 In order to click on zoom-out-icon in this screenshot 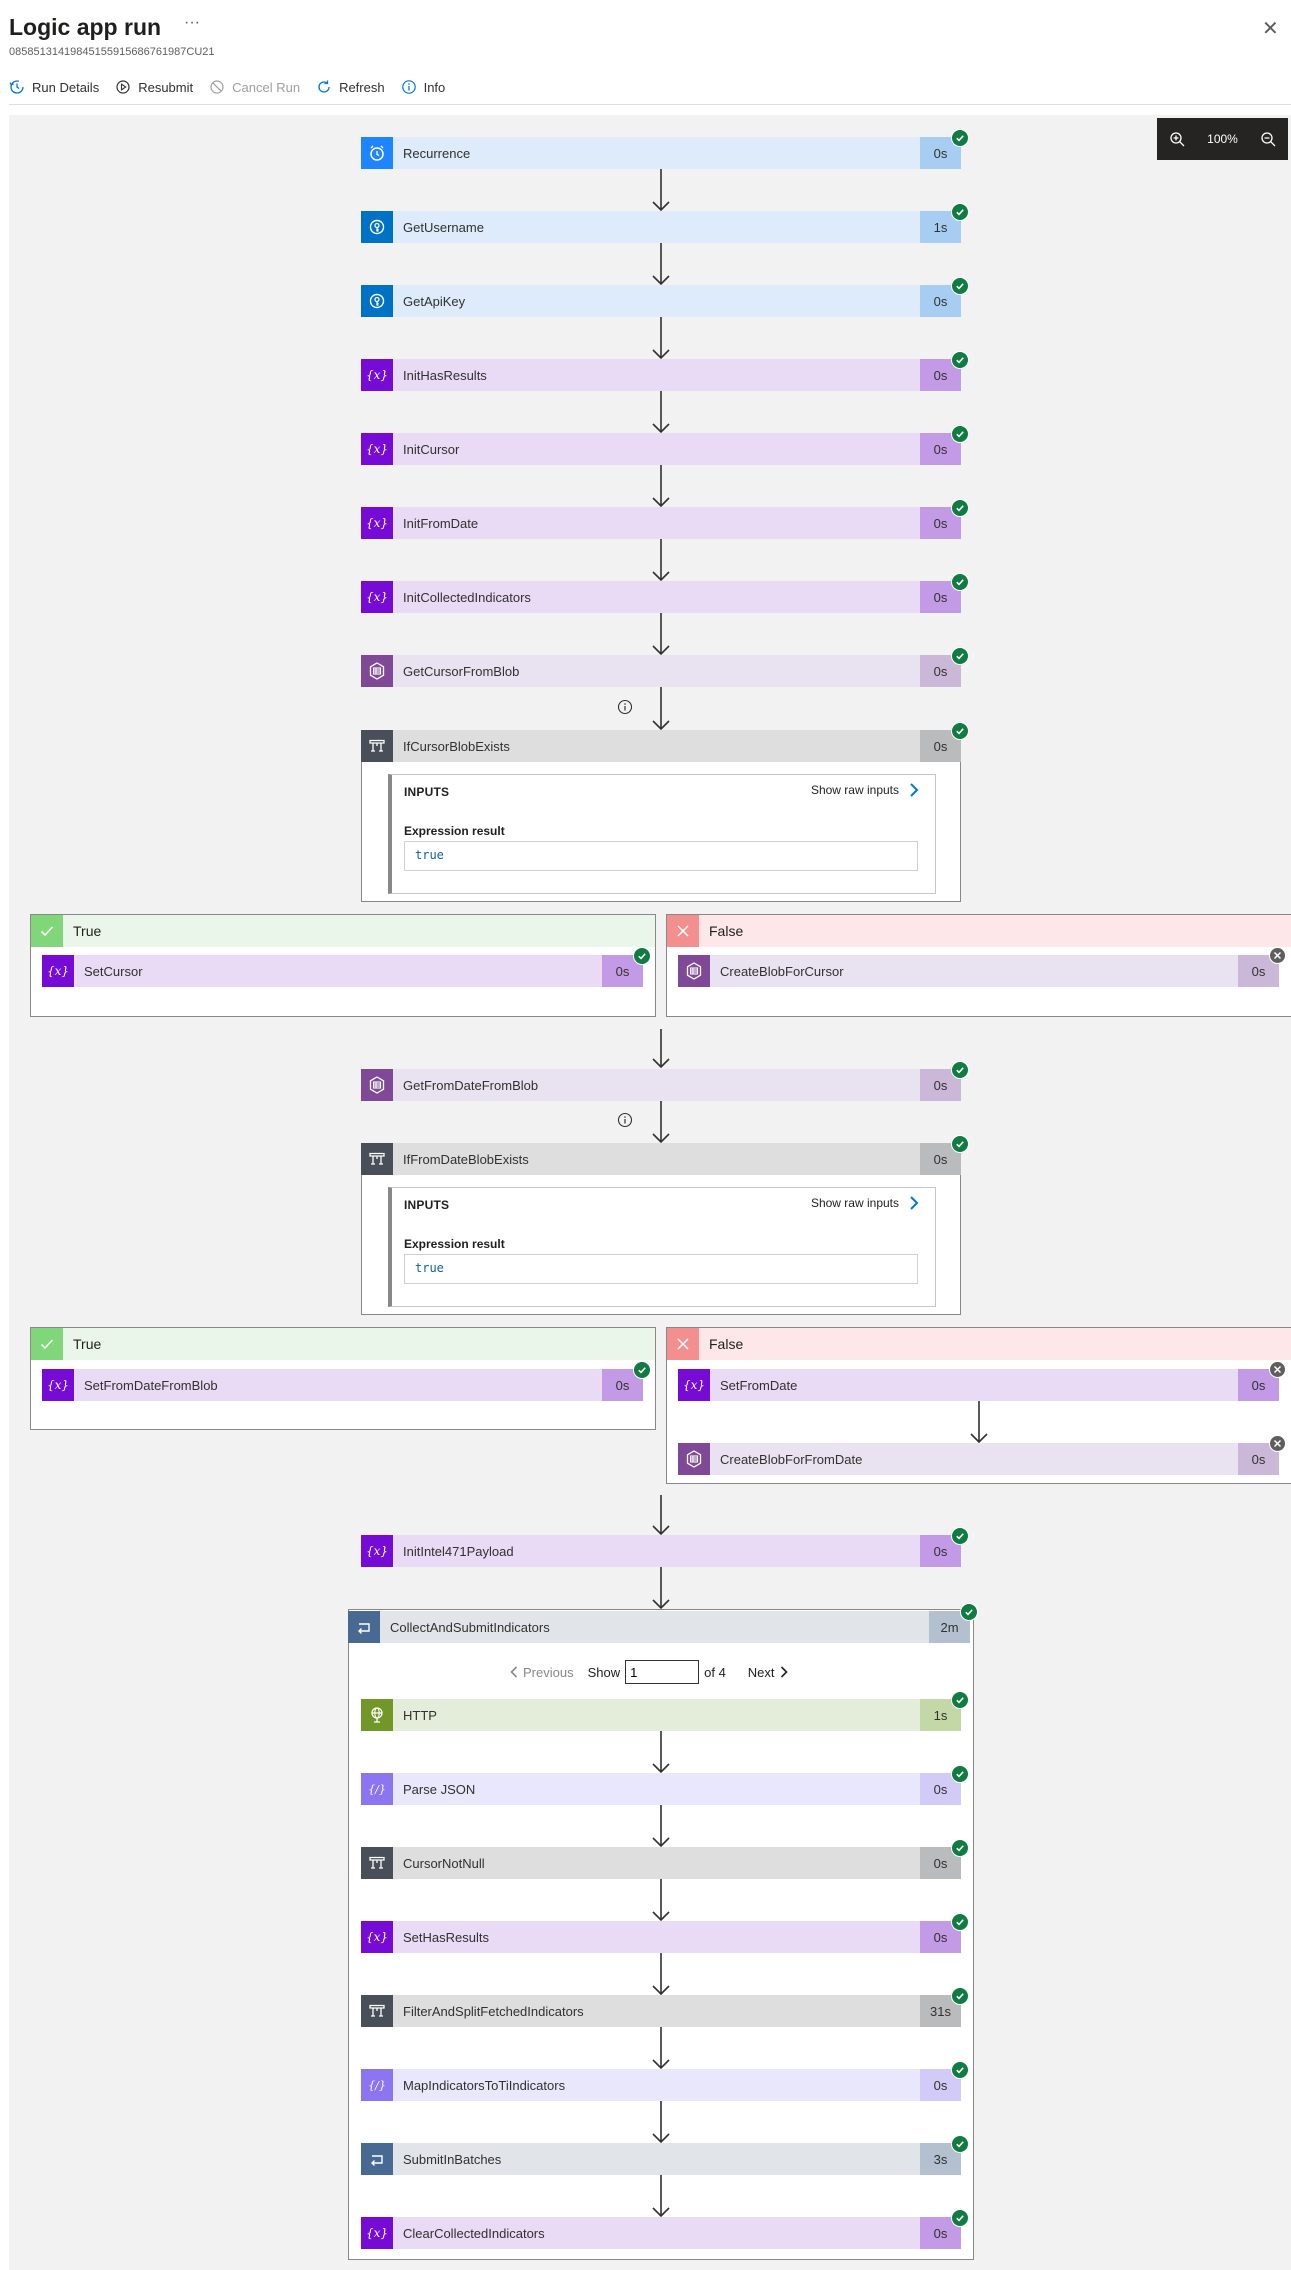, I will do `click(1268, 139)`.